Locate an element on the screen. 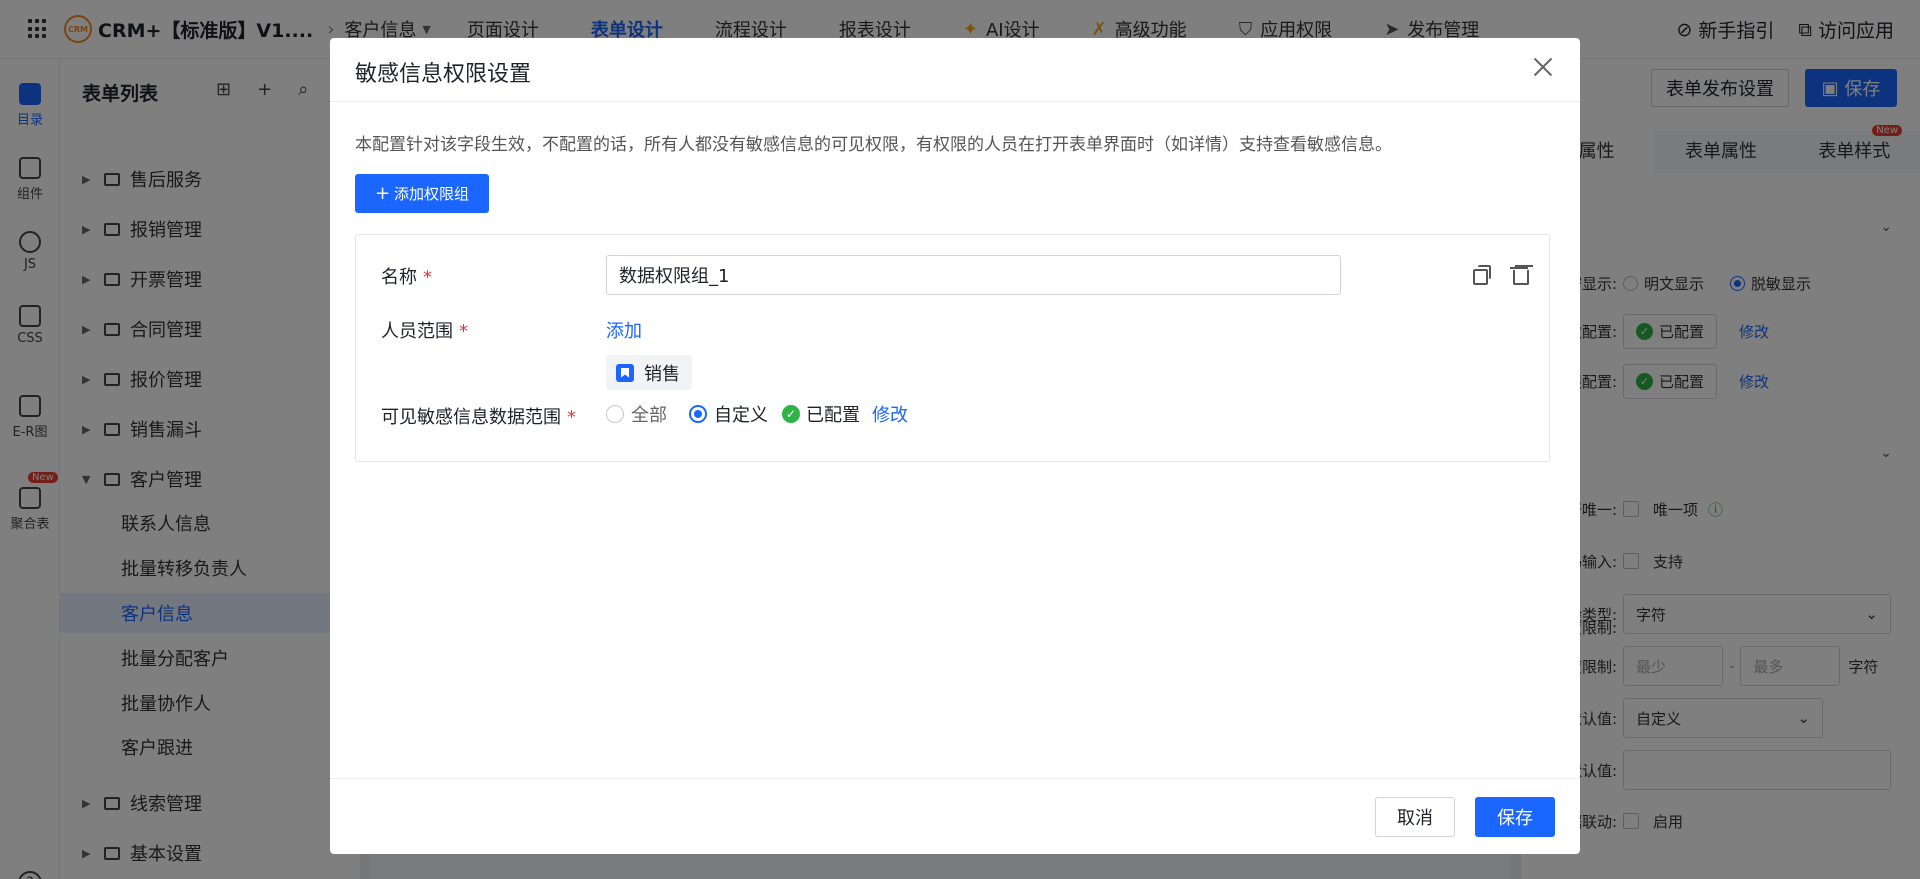 The width and height of the screenshot is (1920, 879). save-button: 保存 is located at coordinates (1515, 817).